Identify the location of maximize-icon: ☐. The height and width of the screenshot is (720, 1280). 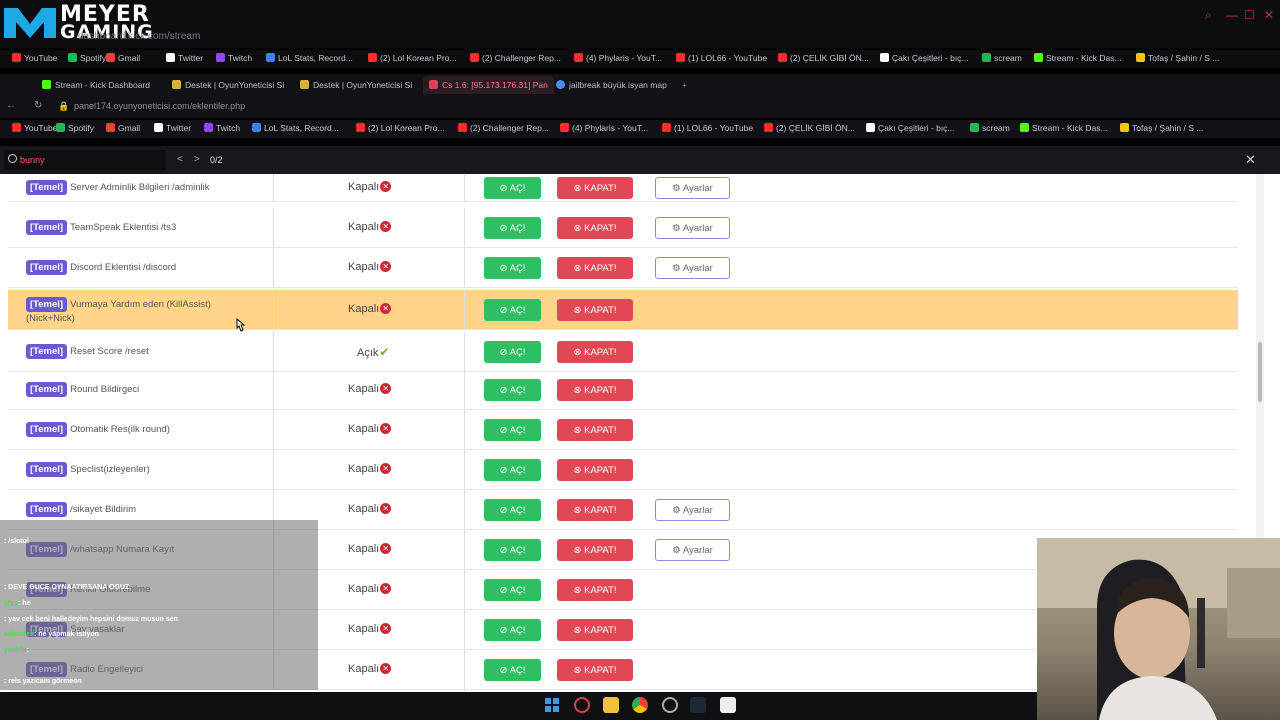
(1249, 15).